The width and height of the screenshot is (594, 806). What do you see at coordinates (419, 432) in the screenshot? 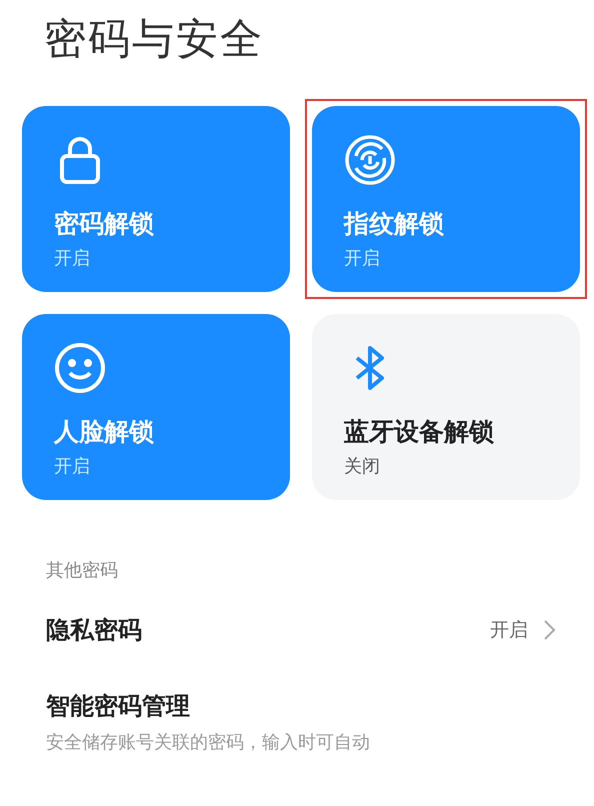
I see `tile-label: 蓝牙设备解锁` at bounding box center [419, 432].